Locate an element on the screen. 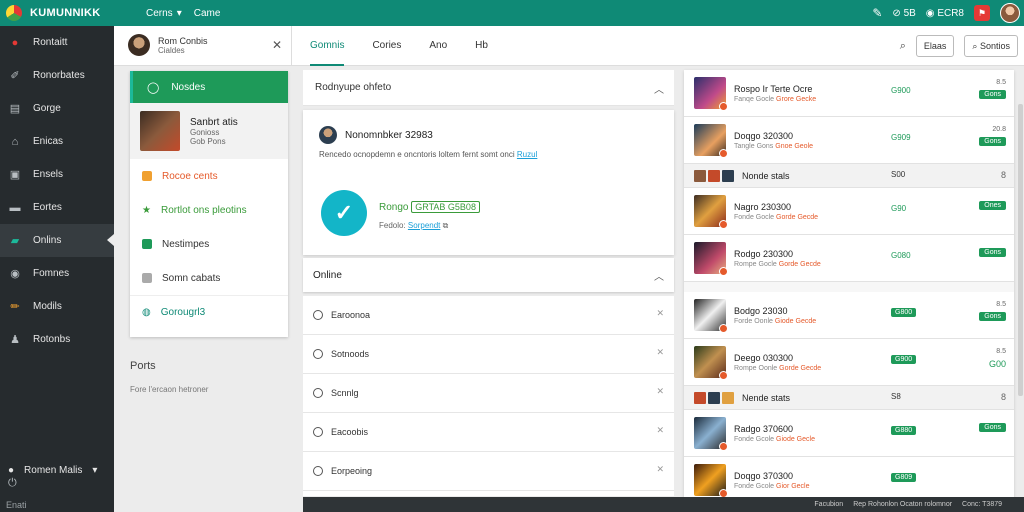 The height and width of the screenshot is (512, 1024). feed-item-compact: Nende stats S8 8 is located at coordinates (849, 398).